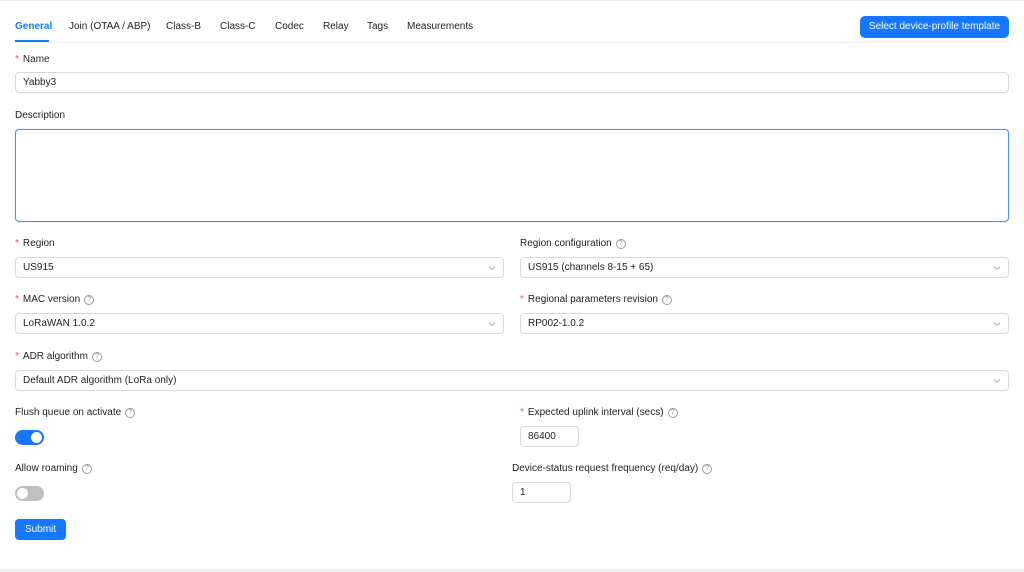 The width and height of the screenshot is (1024, 572). I want to click on tab-join: Join (OTAA / ABP), so click(110, 27).